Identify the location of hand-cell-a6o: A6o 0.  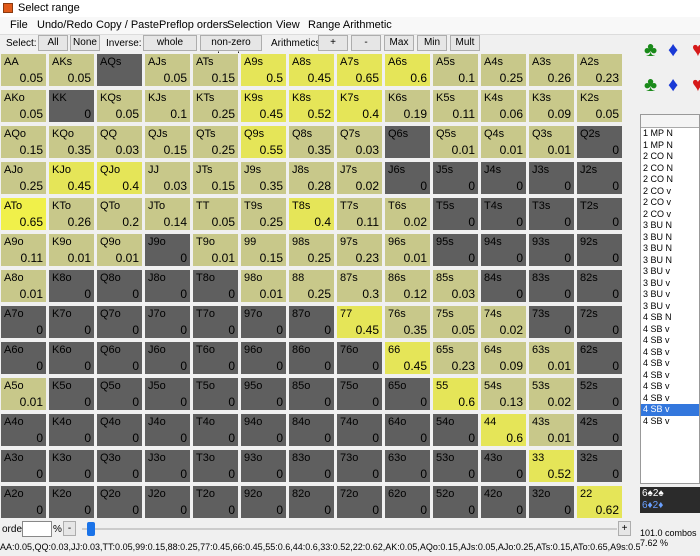
(23, 358).